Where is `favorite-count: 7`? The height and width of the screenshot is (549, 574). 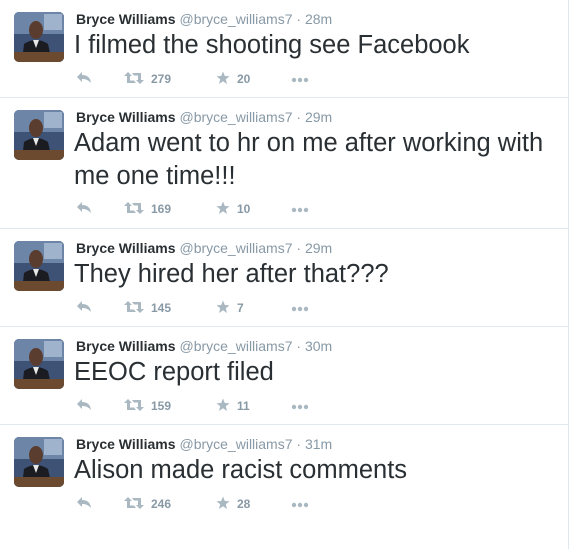 favorite-count: 7 is located at coordinates (240, 308).